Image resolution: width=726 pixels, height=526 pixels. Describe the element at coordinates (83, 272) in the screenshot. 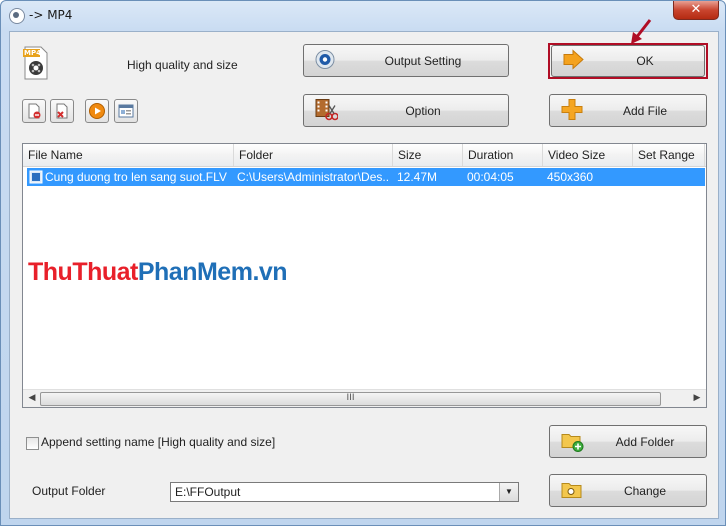

I see `watermark-part1: ThuThuat` at that location.